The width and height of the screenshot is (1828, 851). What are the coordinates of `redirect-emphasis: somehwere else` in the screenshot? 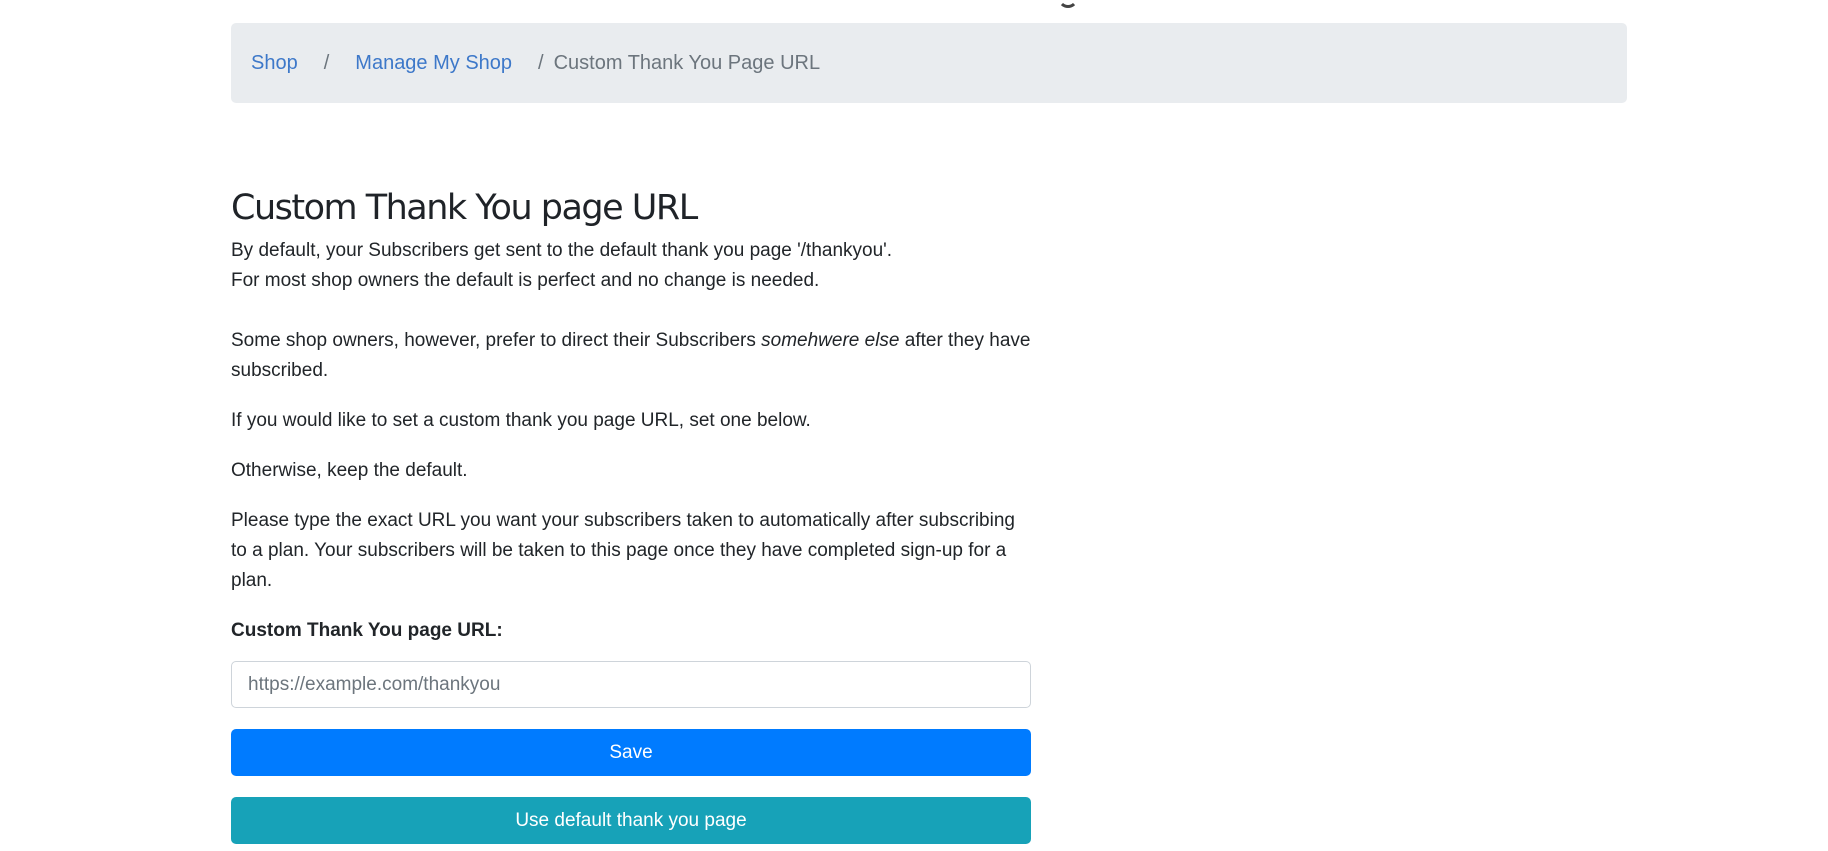 It's located at (830, 340).